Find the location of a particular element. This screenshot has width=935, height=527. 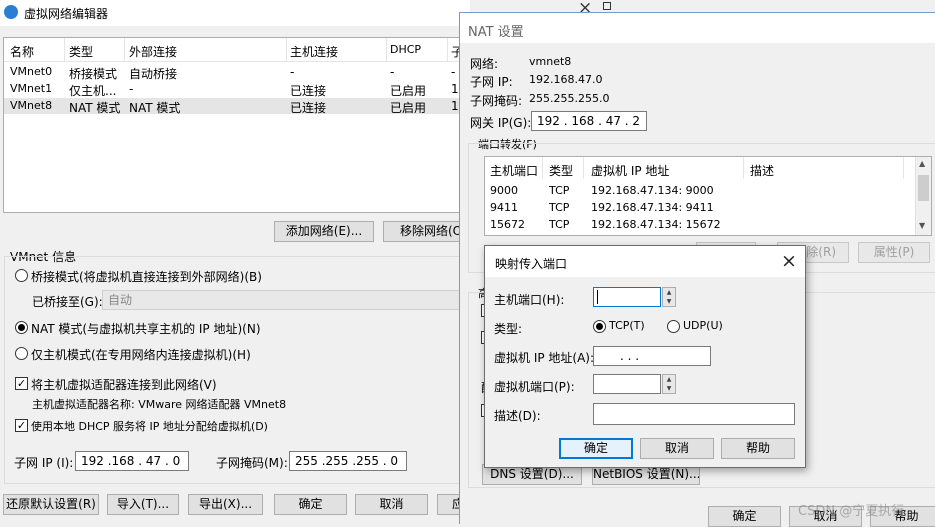

pf-col-desc: 描述 is located at coordinates (762, 170).